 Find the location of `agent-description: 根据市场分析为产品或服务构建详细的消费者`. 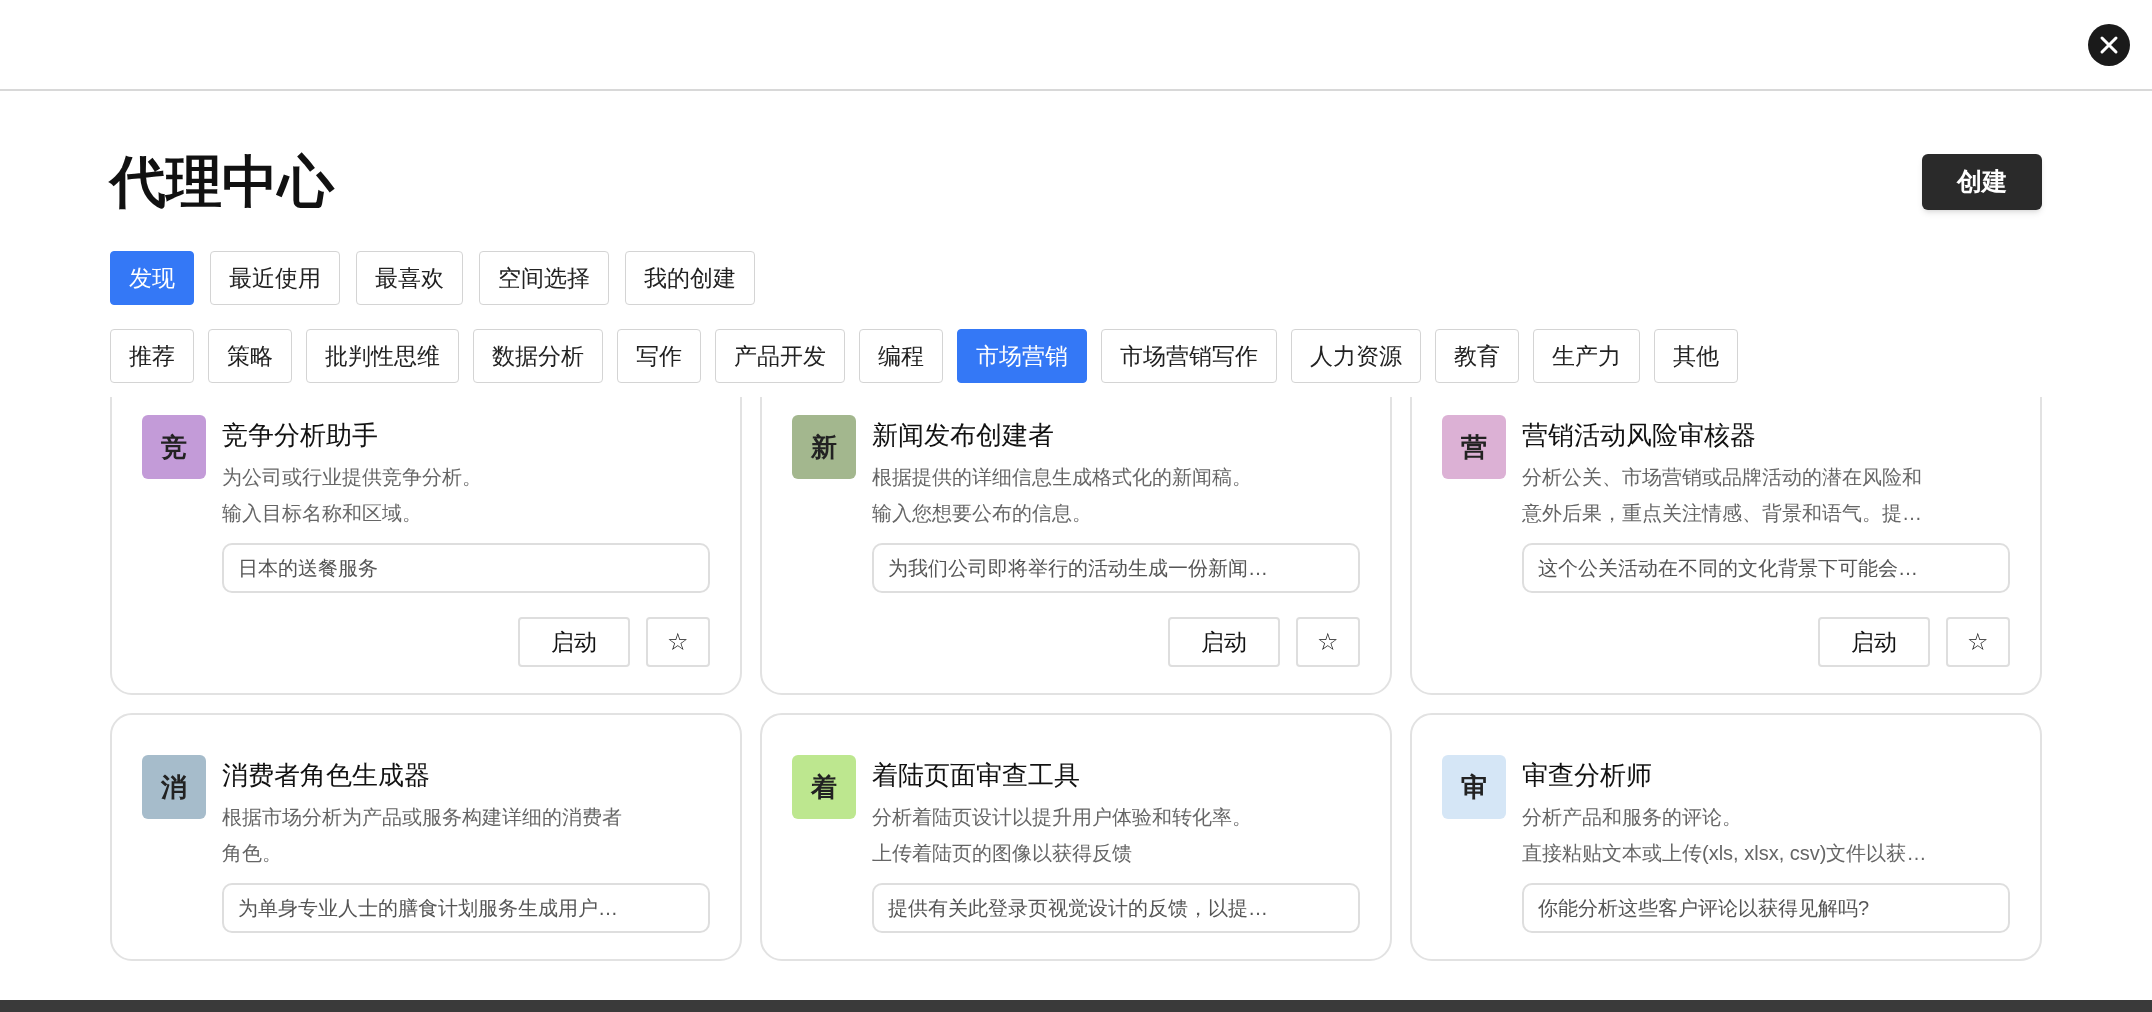

agent-description: 根据市场分析为产品或服务构建详细的消费者 is located at coordinates (422, 817).